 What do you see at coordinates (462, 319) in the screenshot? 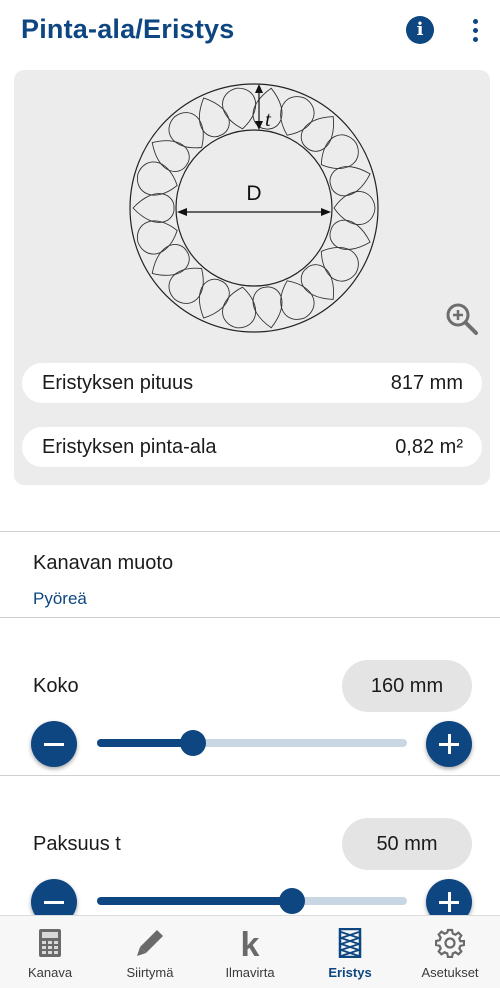
I see `zoom-in-icon` at bounding box center [462, 319].